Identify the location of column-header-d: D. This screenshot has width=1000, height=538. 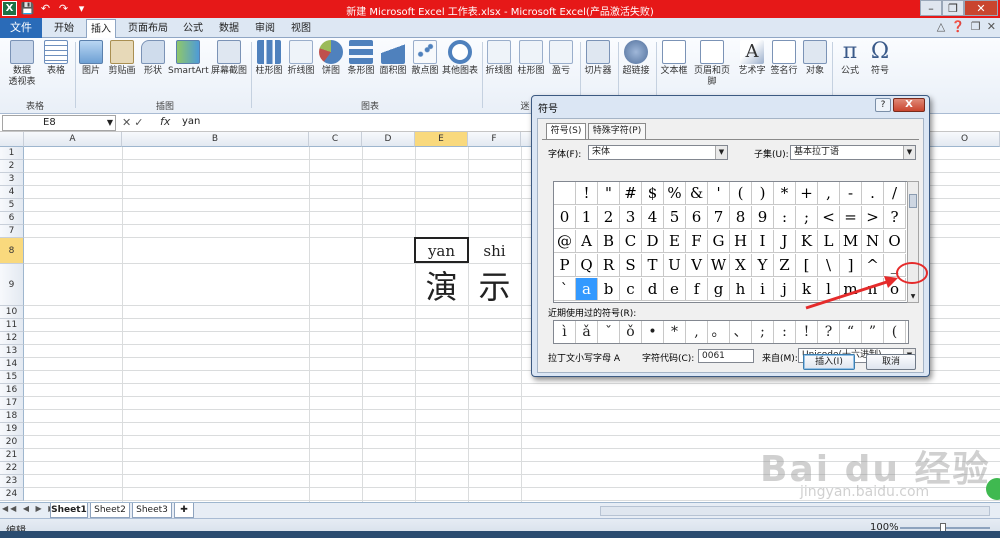
(388, 139).